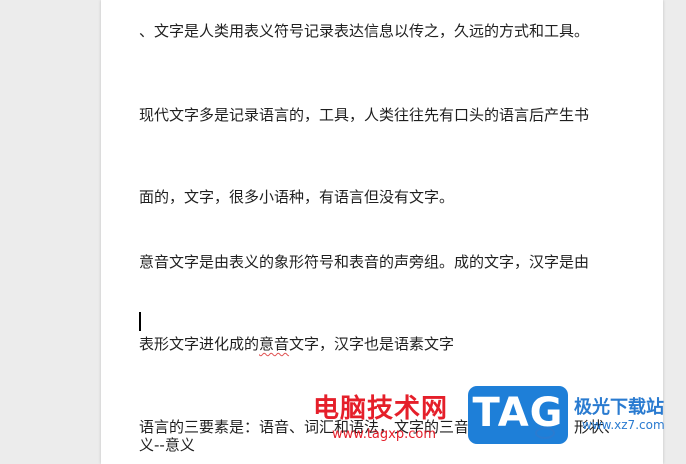  I want to click on paragraph-5: 表形文字进化成的意音文字，汉字也是语素文字, so click(296, 344).